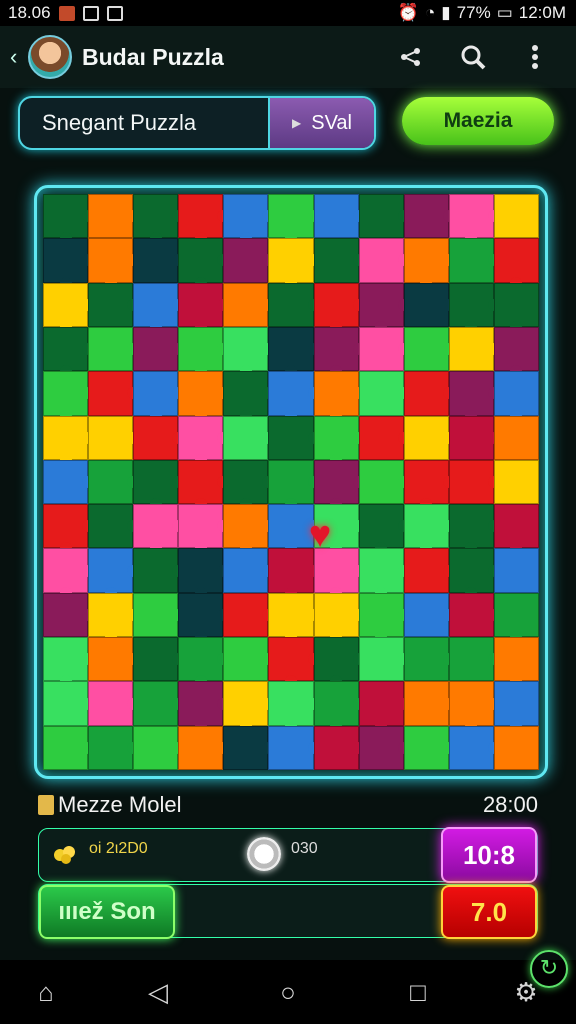 This screenshot has width=576, height=1024. I want to click on back-icon: ◁, so click(158, 992).